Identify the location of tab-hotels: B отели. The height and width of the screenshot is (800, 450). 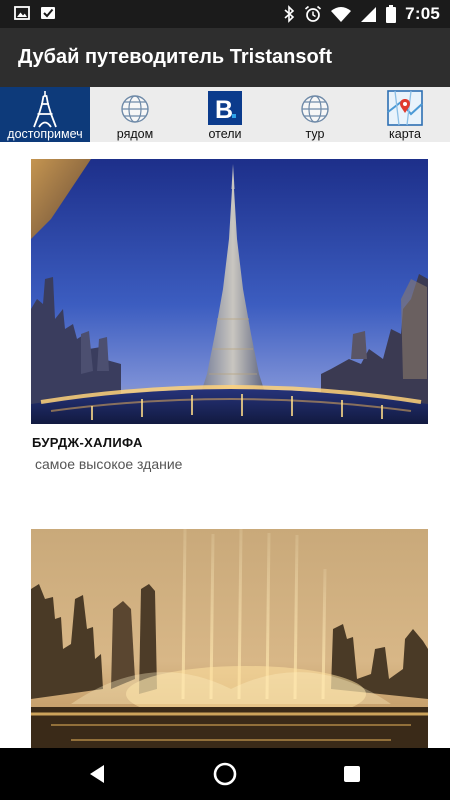
(225, 114).